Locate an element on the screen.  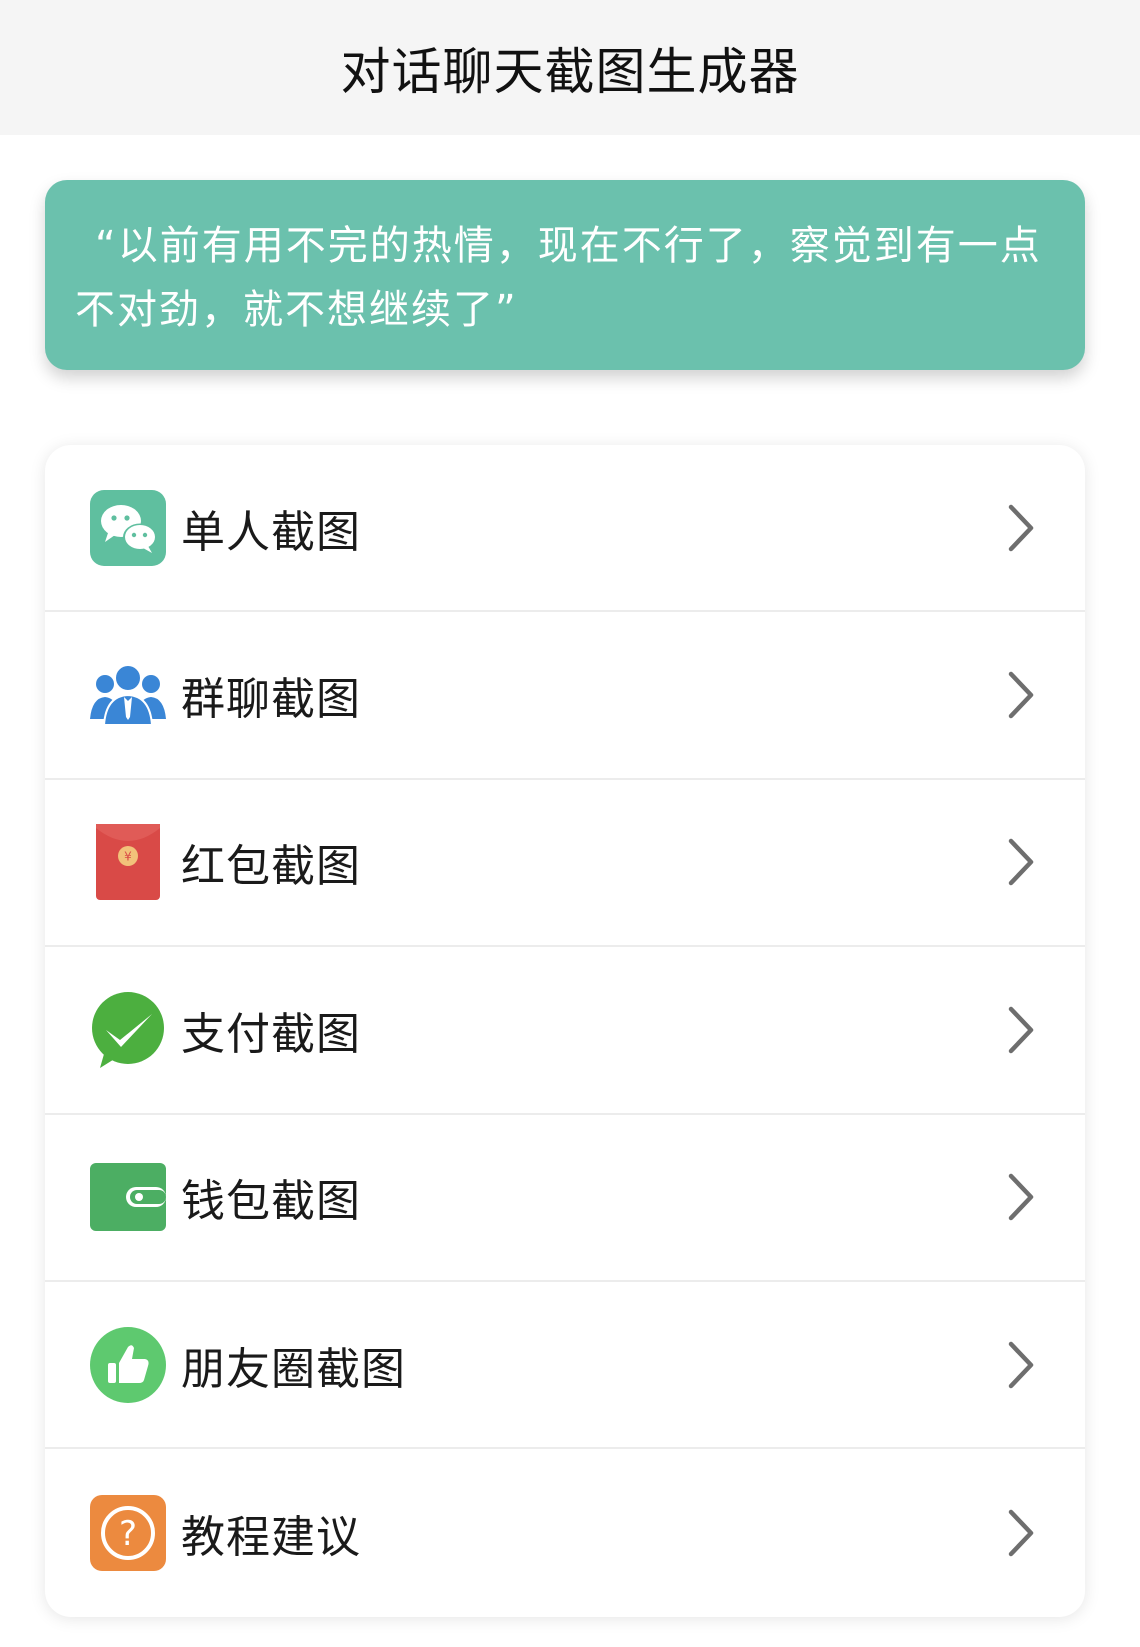
menu-item-wallet: 钱包截图 is located at coordinates (565, 1198).